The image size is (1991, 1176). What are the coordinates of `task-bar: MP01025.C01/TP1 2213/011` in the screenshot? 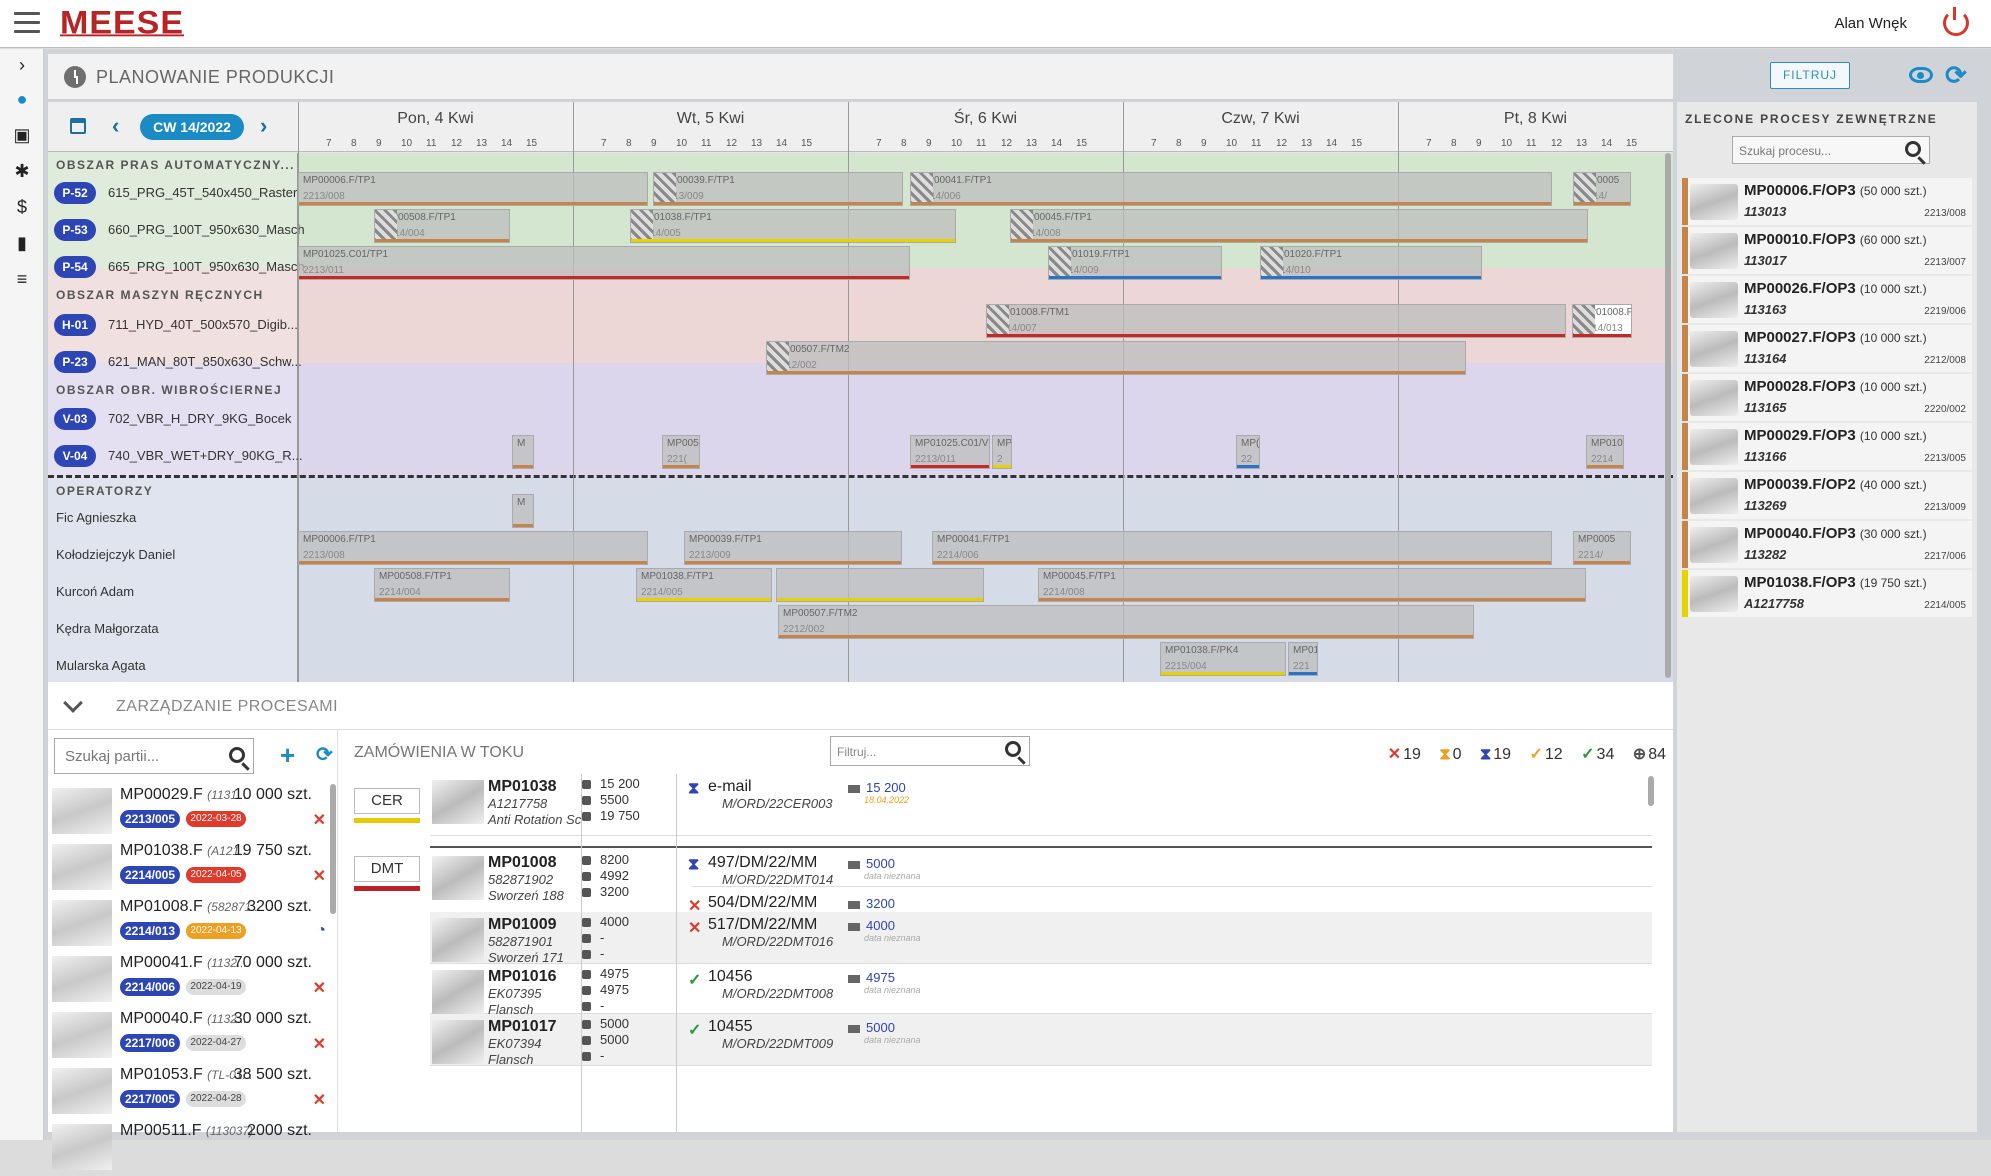 It's located at (604, 263).